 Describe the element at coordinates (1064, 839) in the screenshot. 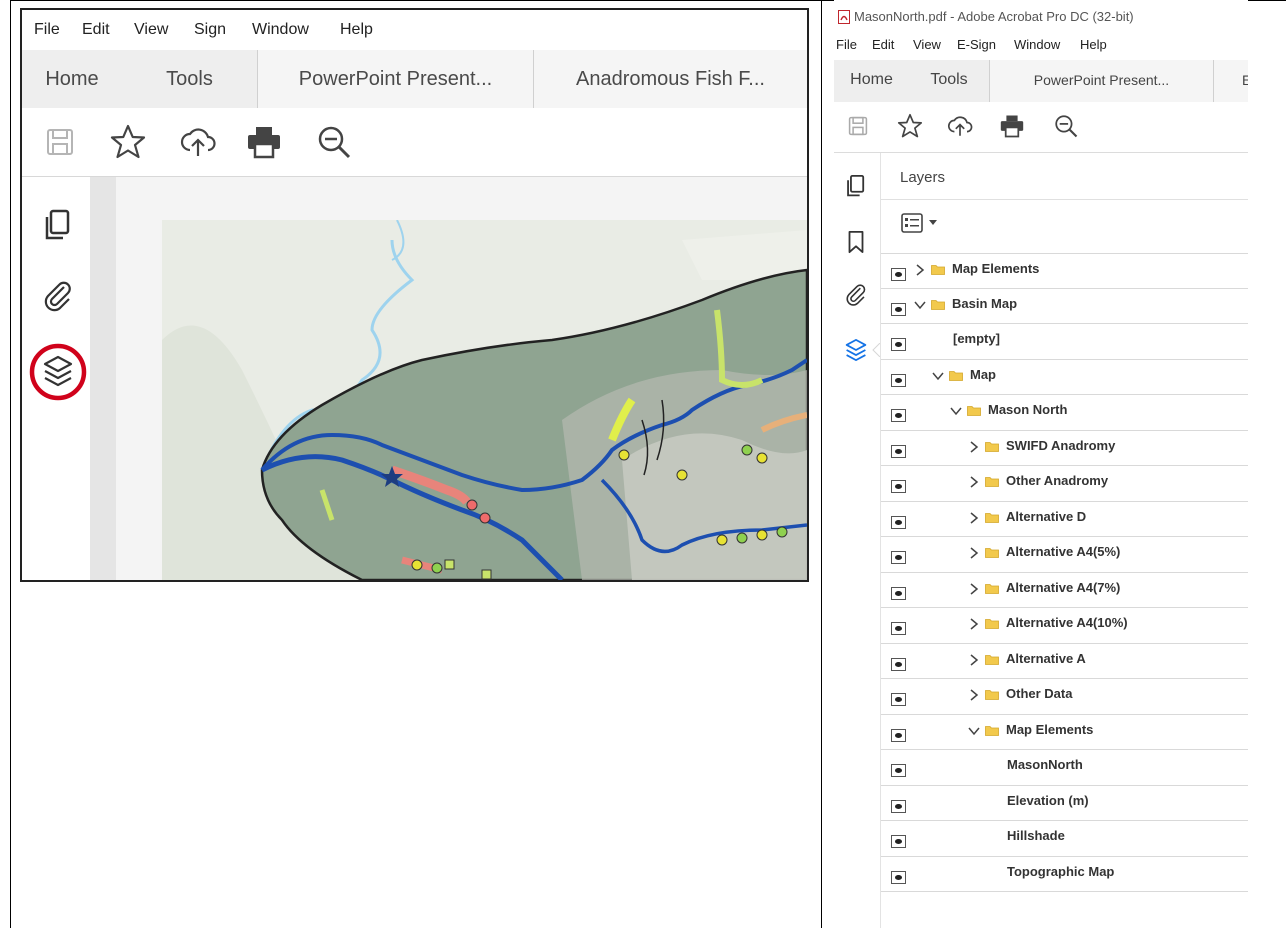

I see `layer-row: Hillshade` at that location.